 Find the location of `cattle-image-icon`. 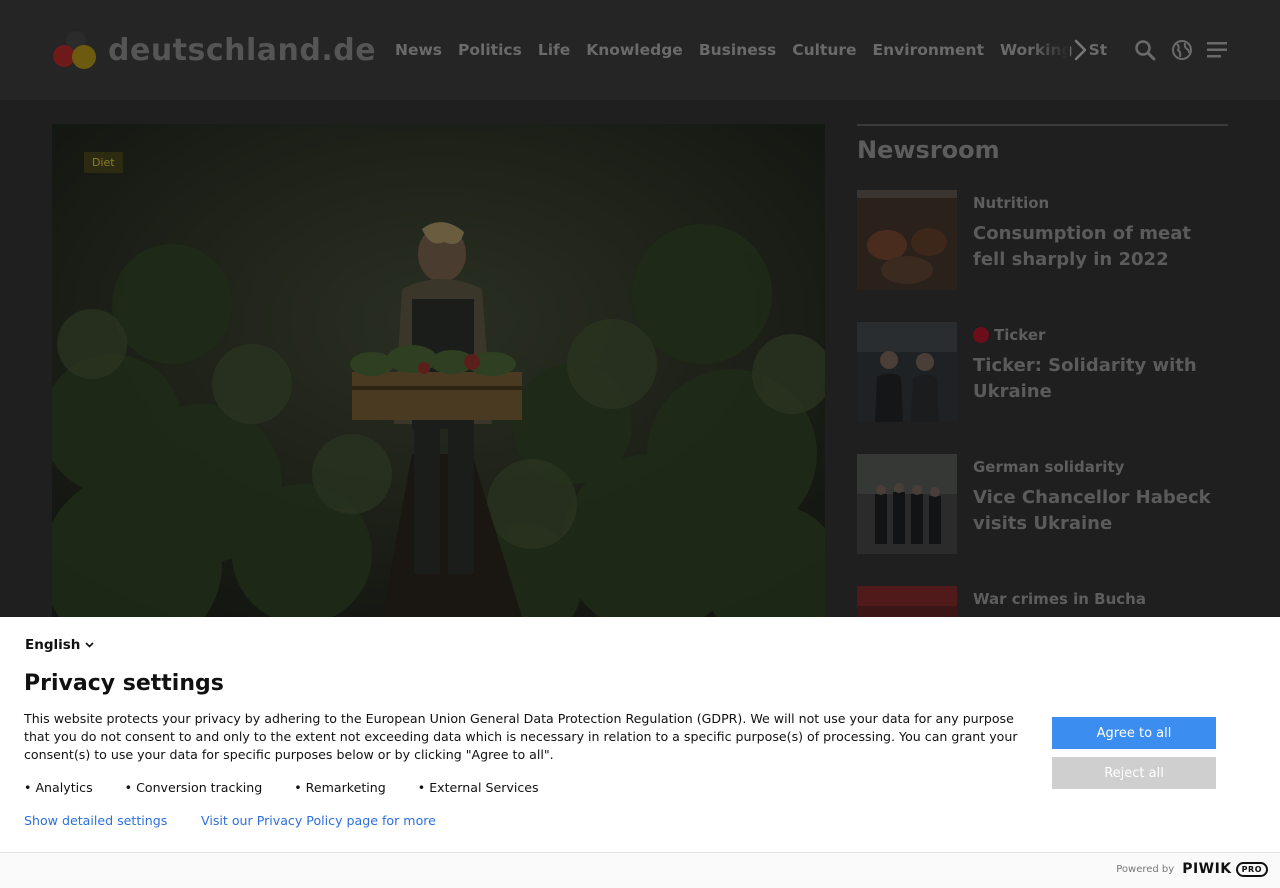

cattle-image-icon is located at coordinates (907, 240).